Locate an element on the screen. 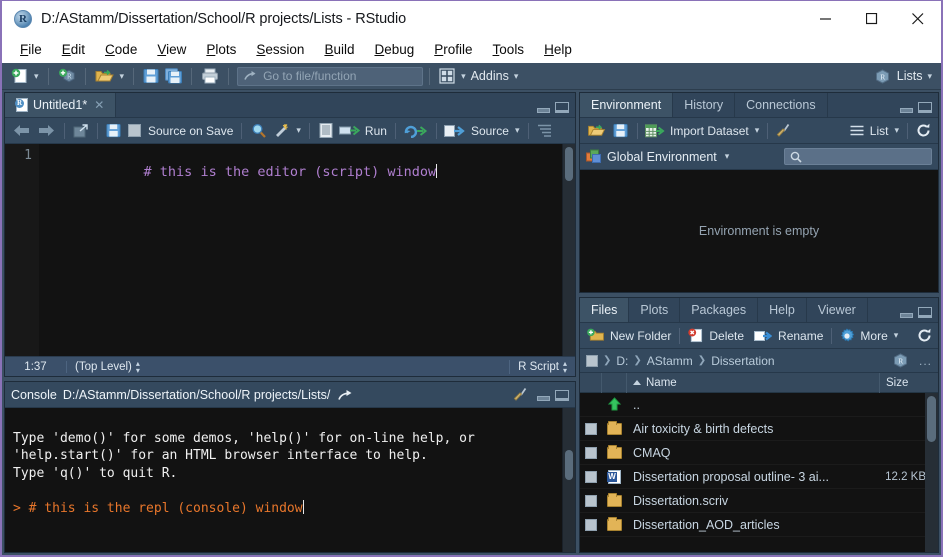 The height and width of the screenshot is (557, 943). new-folder-label: New Folder is located at coordinates (640, 336).